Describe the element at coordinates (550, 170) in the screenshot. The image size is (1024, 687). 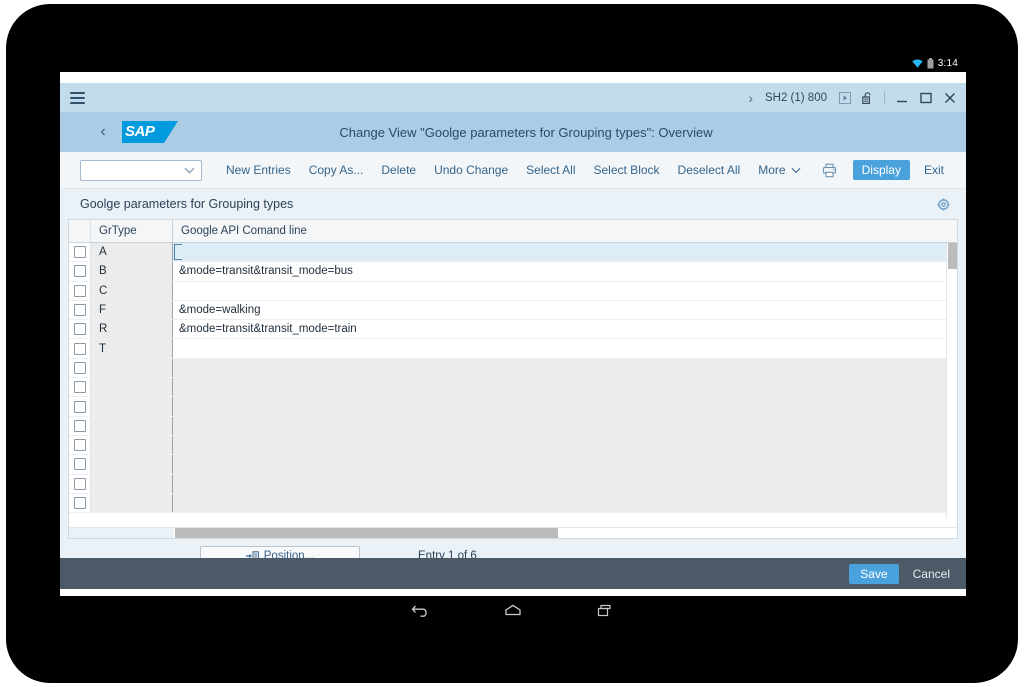
I see `select-all-button: Select All` at that location.